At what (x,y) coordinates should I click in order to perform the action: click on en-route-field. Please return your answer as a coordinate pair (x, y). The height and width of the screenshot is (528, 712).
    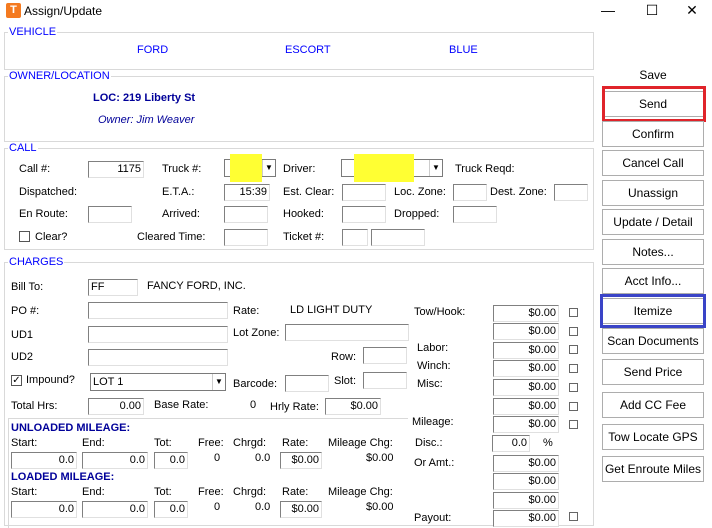
    Looking at the image, I should click on (110, 214).